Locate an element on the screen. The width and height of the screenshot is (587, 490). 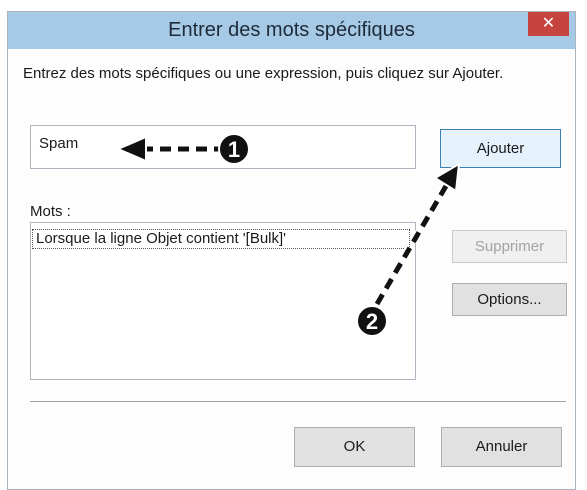
word-input: Spam is located at coordinates (223, 147).